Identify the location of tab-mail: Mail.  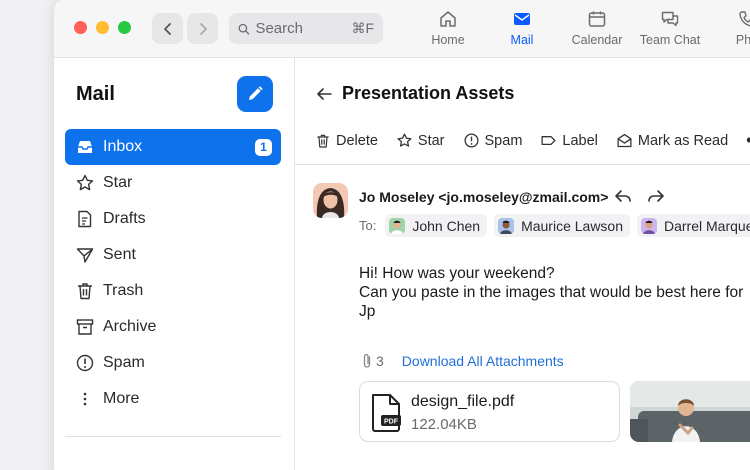
(522, 28).